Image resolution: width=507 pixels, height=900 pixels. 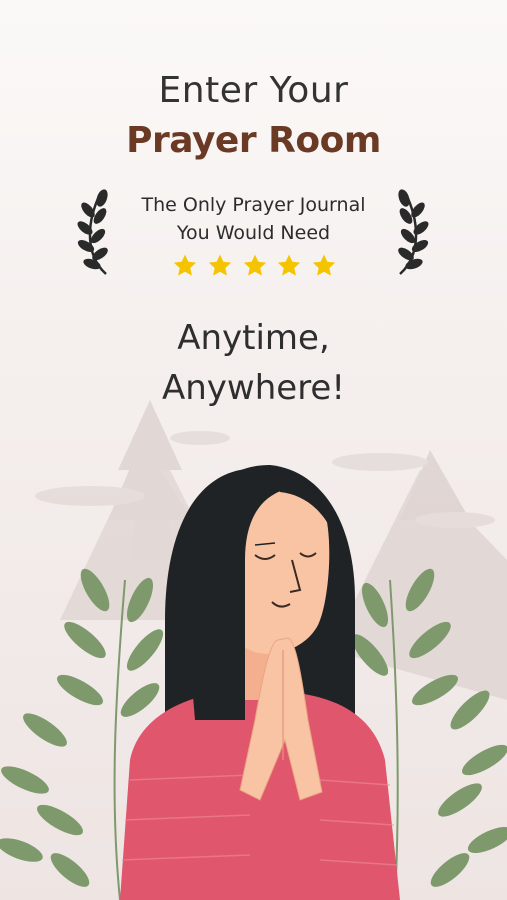 I want to click on star-rating, so click(x=254, y=266).